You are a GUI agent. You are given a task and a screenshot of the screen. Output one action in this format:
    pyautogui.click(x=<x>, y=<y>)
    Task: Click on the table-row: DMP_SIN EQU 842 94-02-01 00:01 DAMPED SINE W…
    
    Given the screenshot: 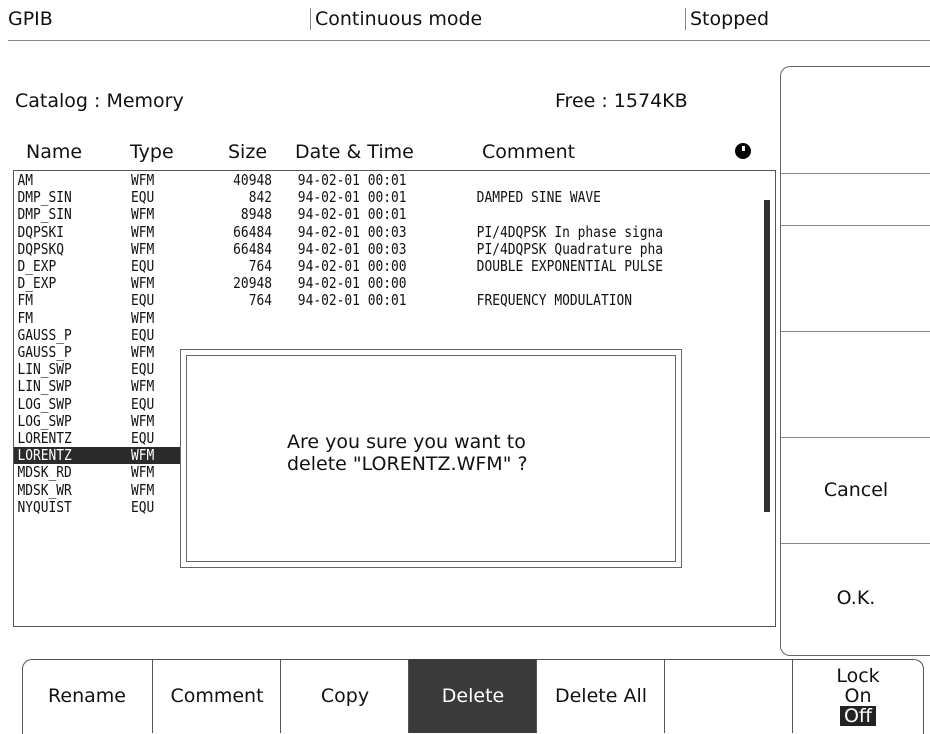 What is the action you would take?
    pyautogui.click(x=336, y=197)
    